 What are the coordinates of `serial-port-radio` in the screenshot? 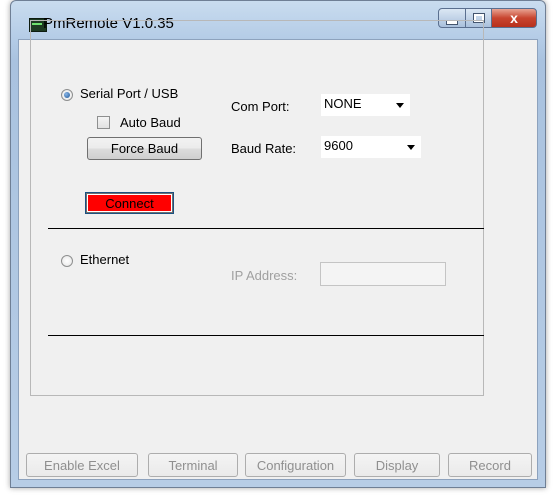 It's located at (67, 95).